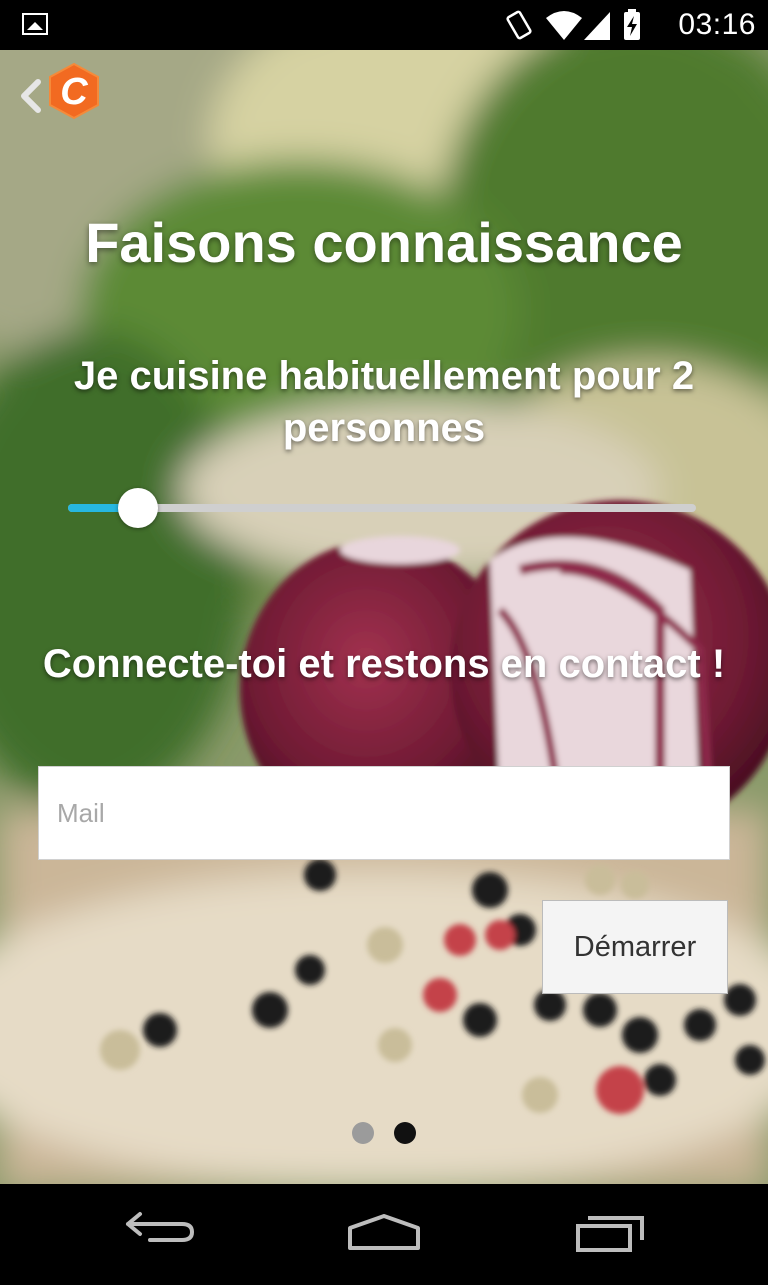  I want to click on app-logo-icon: C, so click(74, 91).